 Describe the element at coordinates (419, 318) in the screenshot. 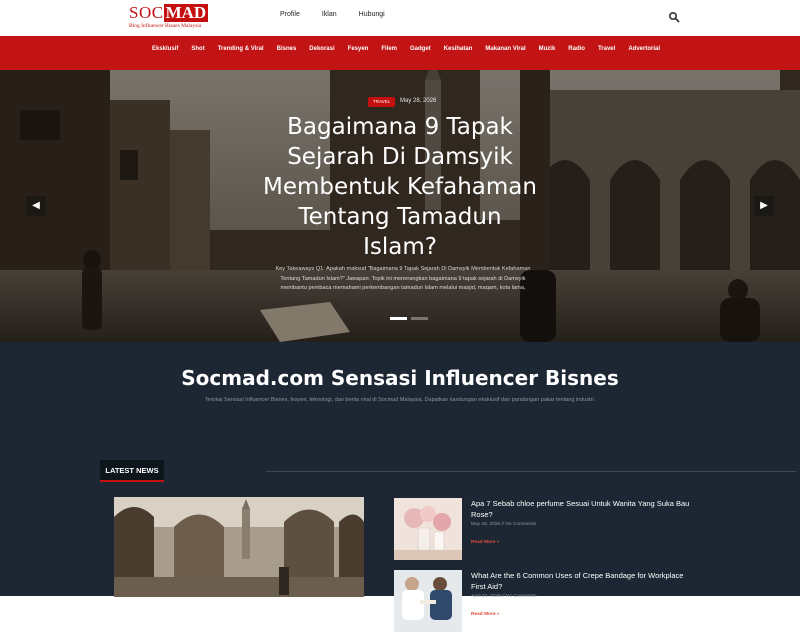

I see `slider-dot` at that location.